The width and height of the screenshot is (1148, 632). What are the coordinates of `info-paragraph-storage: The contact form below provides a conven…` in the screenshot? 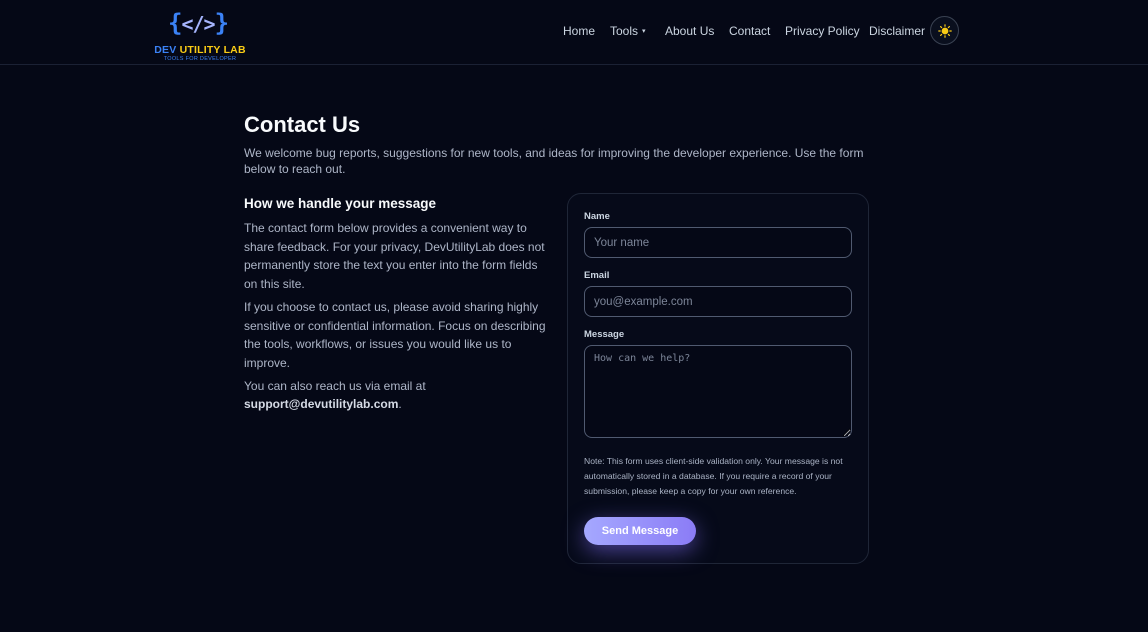 It's located at (394, 256).